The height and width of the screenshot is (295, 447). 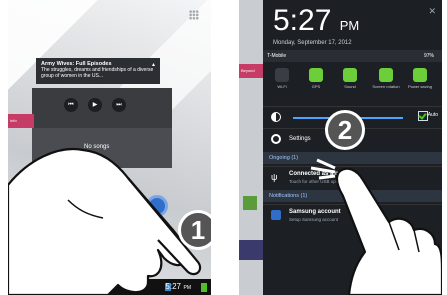 What do you see at coordinates (194, 230) in the screenshot?
I see `step-1-badge: 1` at bounding box center [194, 230].